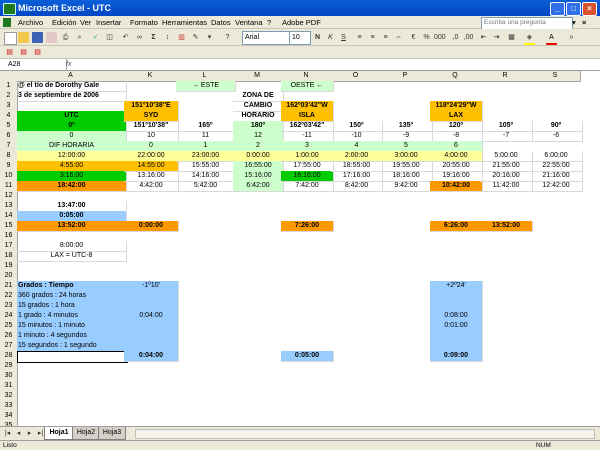  Describe the element at coordinates (455, 37) in the screenshot. I see `increase-decimal-icon: ,0` at that location.